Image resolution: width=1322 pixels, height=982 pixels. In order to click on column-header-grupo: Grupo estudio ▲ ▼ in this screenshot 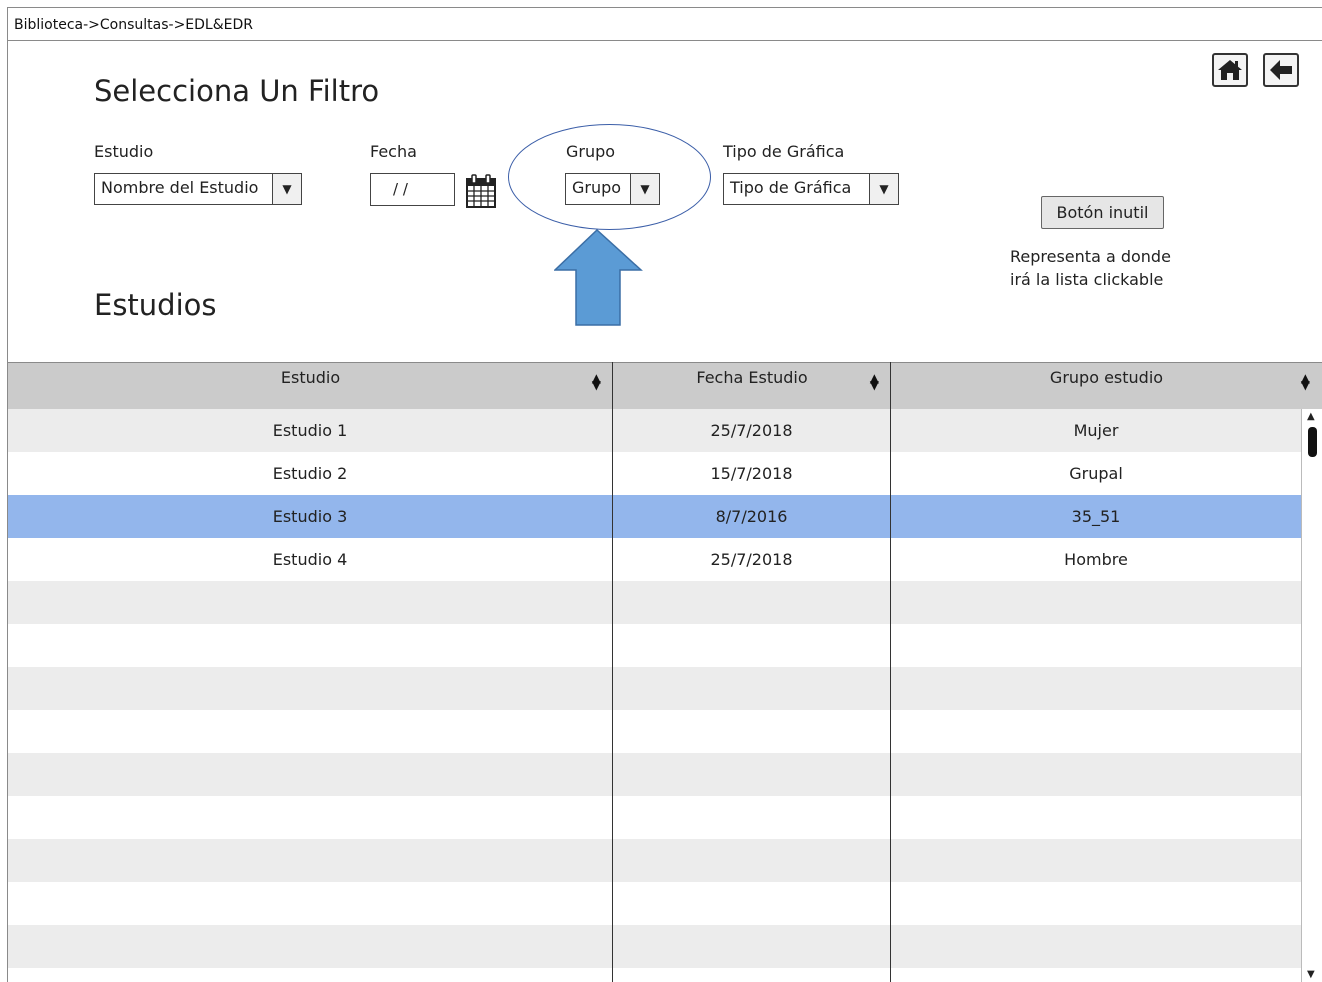, I will do `click(1106, 386)`.